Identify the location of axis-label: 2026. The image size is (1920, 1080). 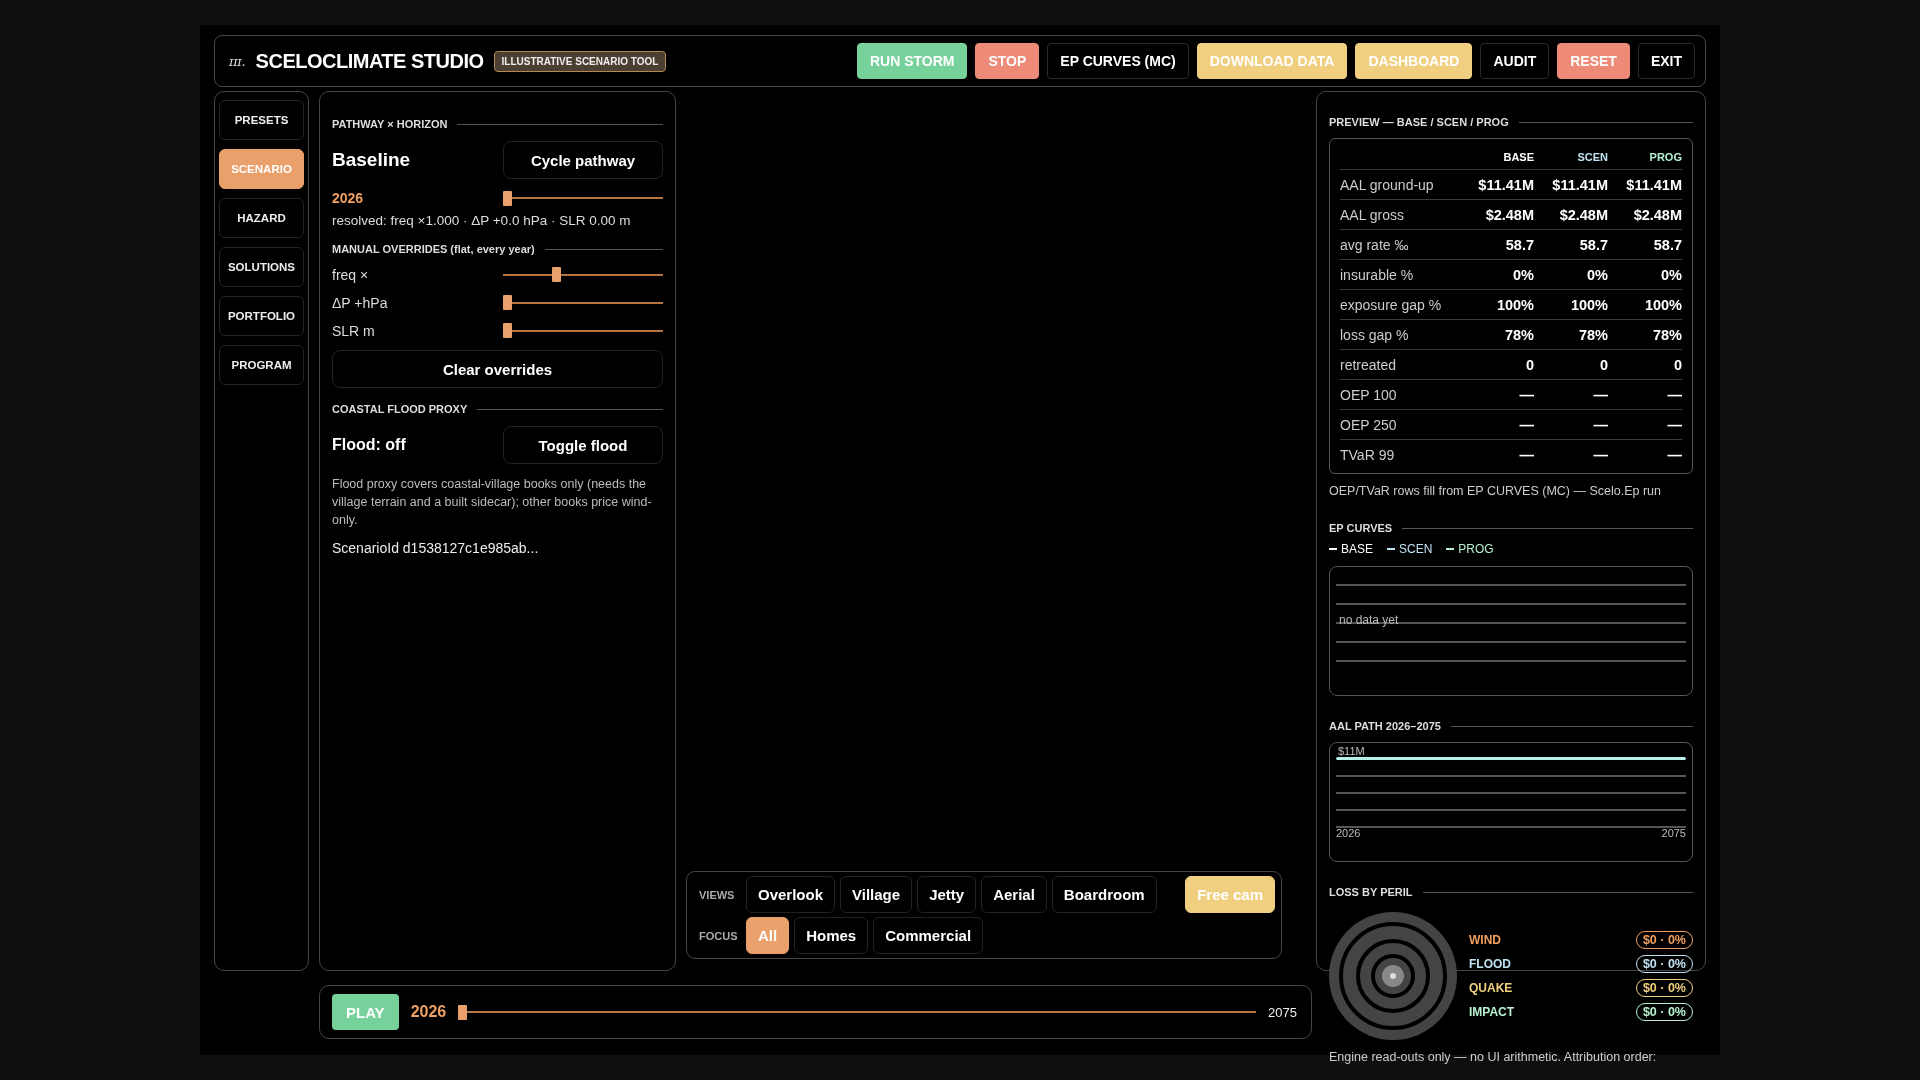
(1348, 833).